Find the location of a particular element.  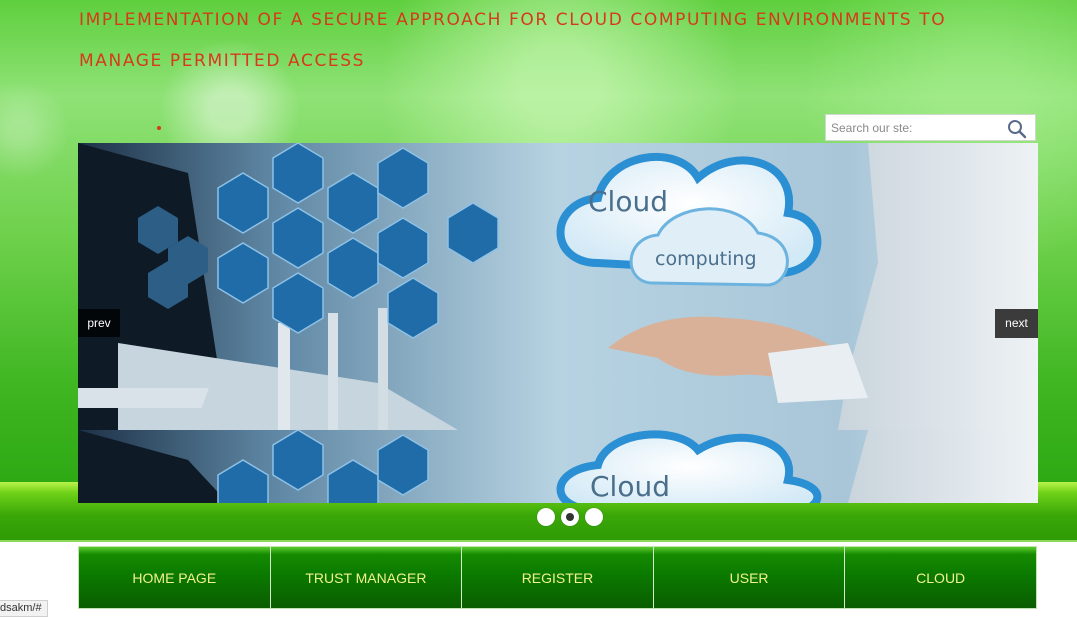

menu-item-cloud: CLOUD is located at coordinates (940, 577).